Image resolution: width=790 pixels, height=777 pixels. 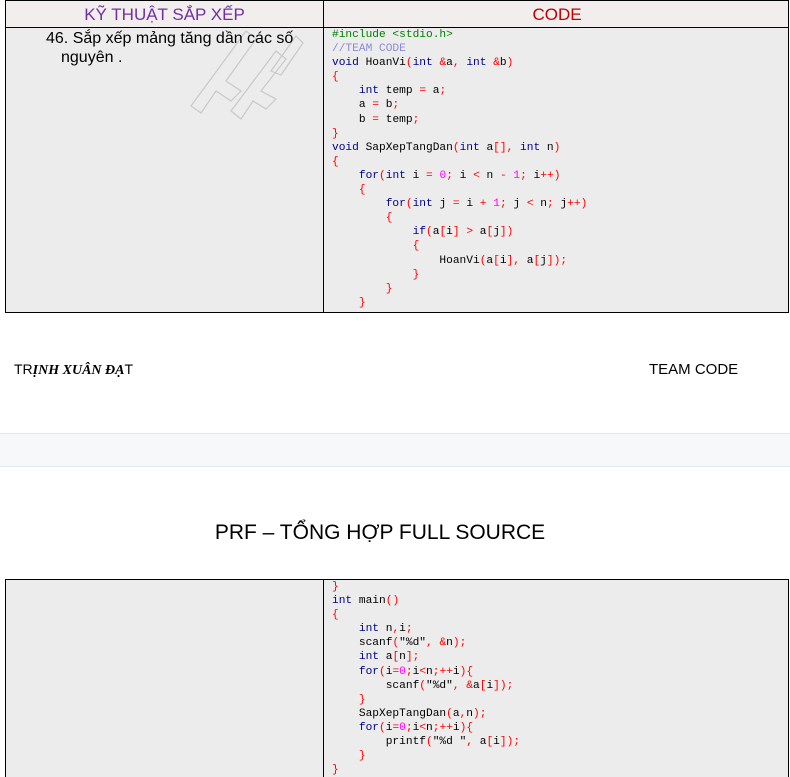 What do you see at coordinates (446, 147) in the screenshot?
I see `code-line: void SapXepTangDan(int a[], int n)` at bounding box center [446, 147].